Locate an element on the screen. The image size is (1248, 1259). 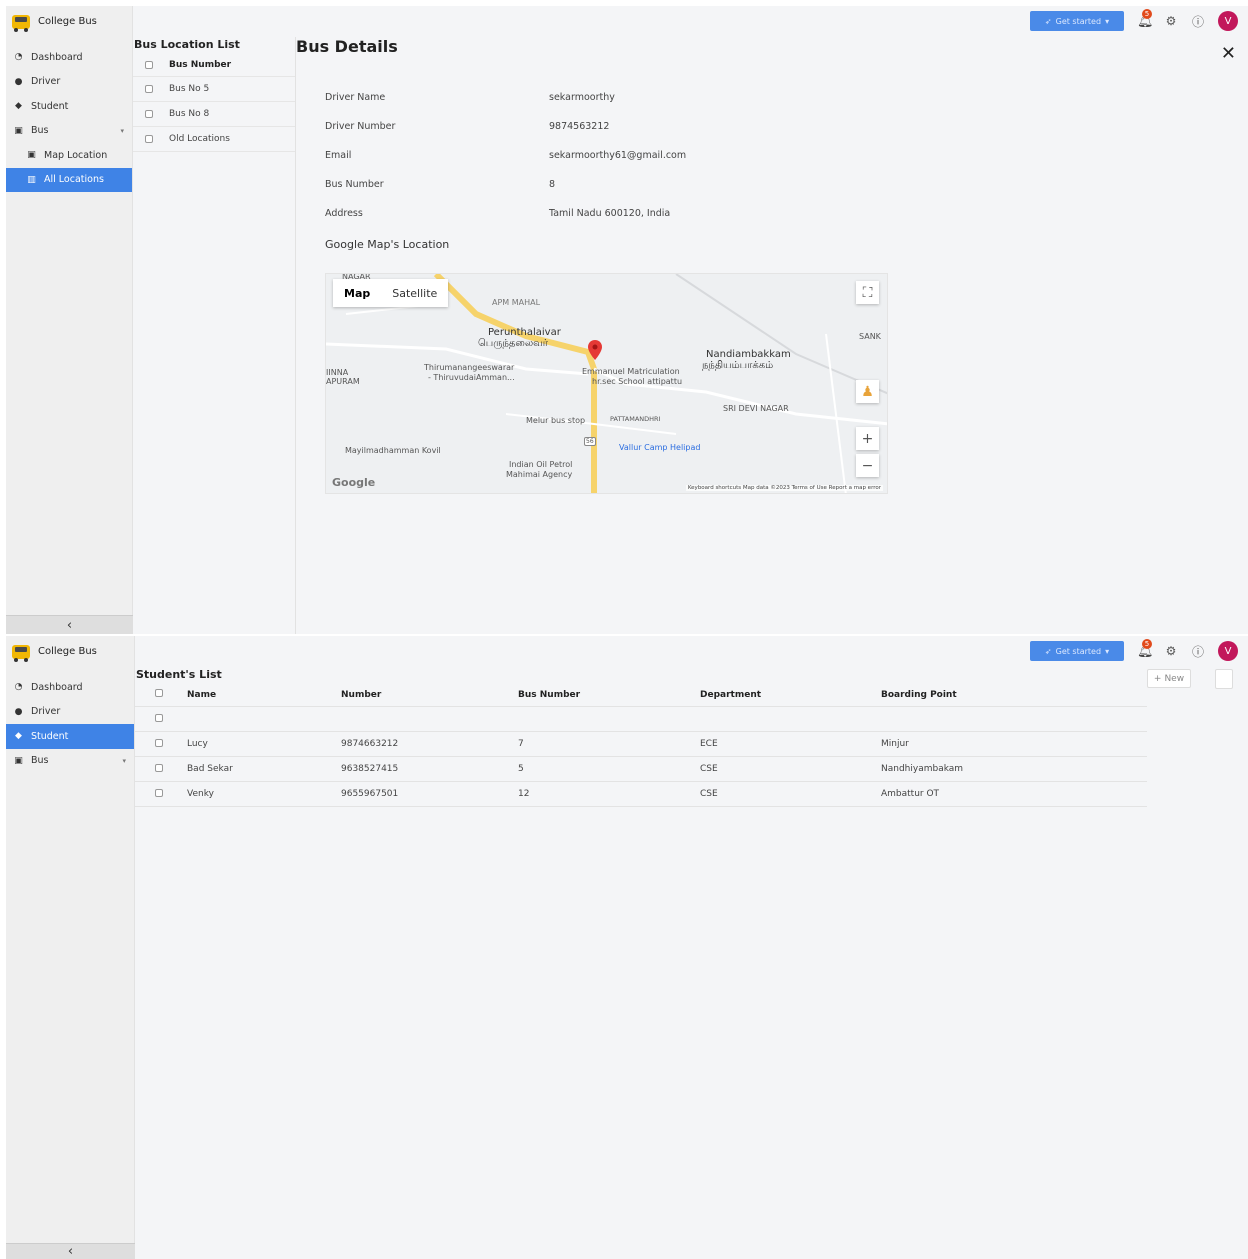
map-label: Emmanuel Matriculation is located at coordinates (631, 371).